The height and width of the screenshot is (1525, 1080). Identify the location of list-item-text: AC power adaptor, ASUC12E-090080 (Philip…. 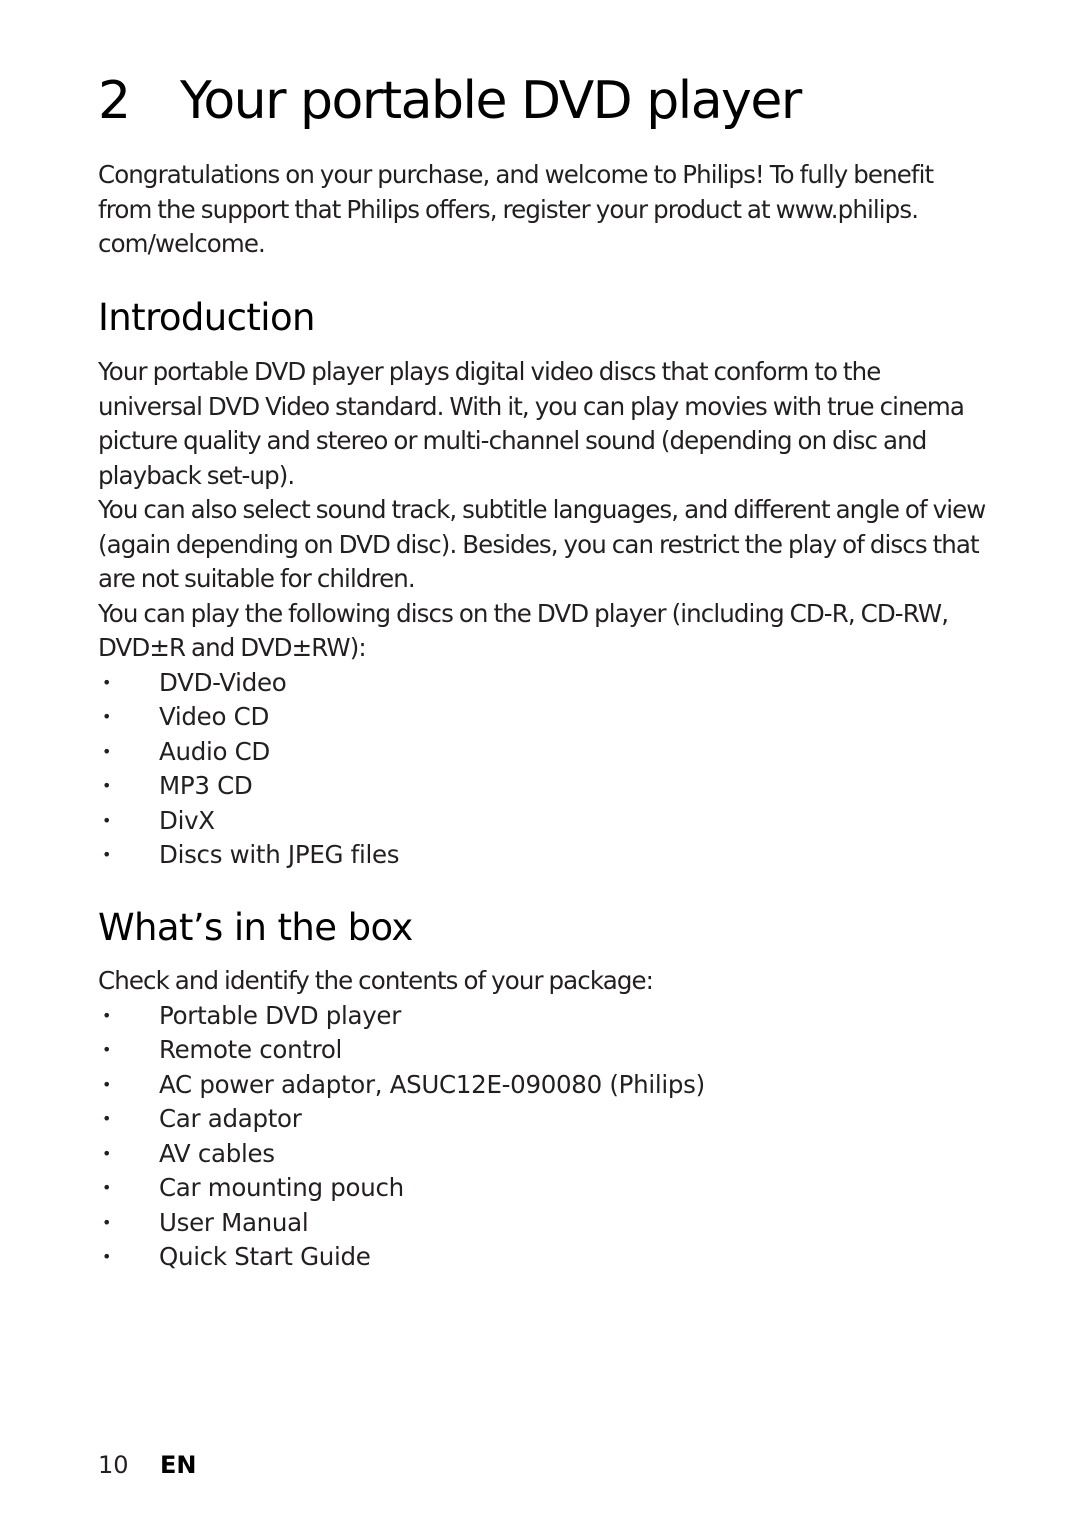
(432, 1084).